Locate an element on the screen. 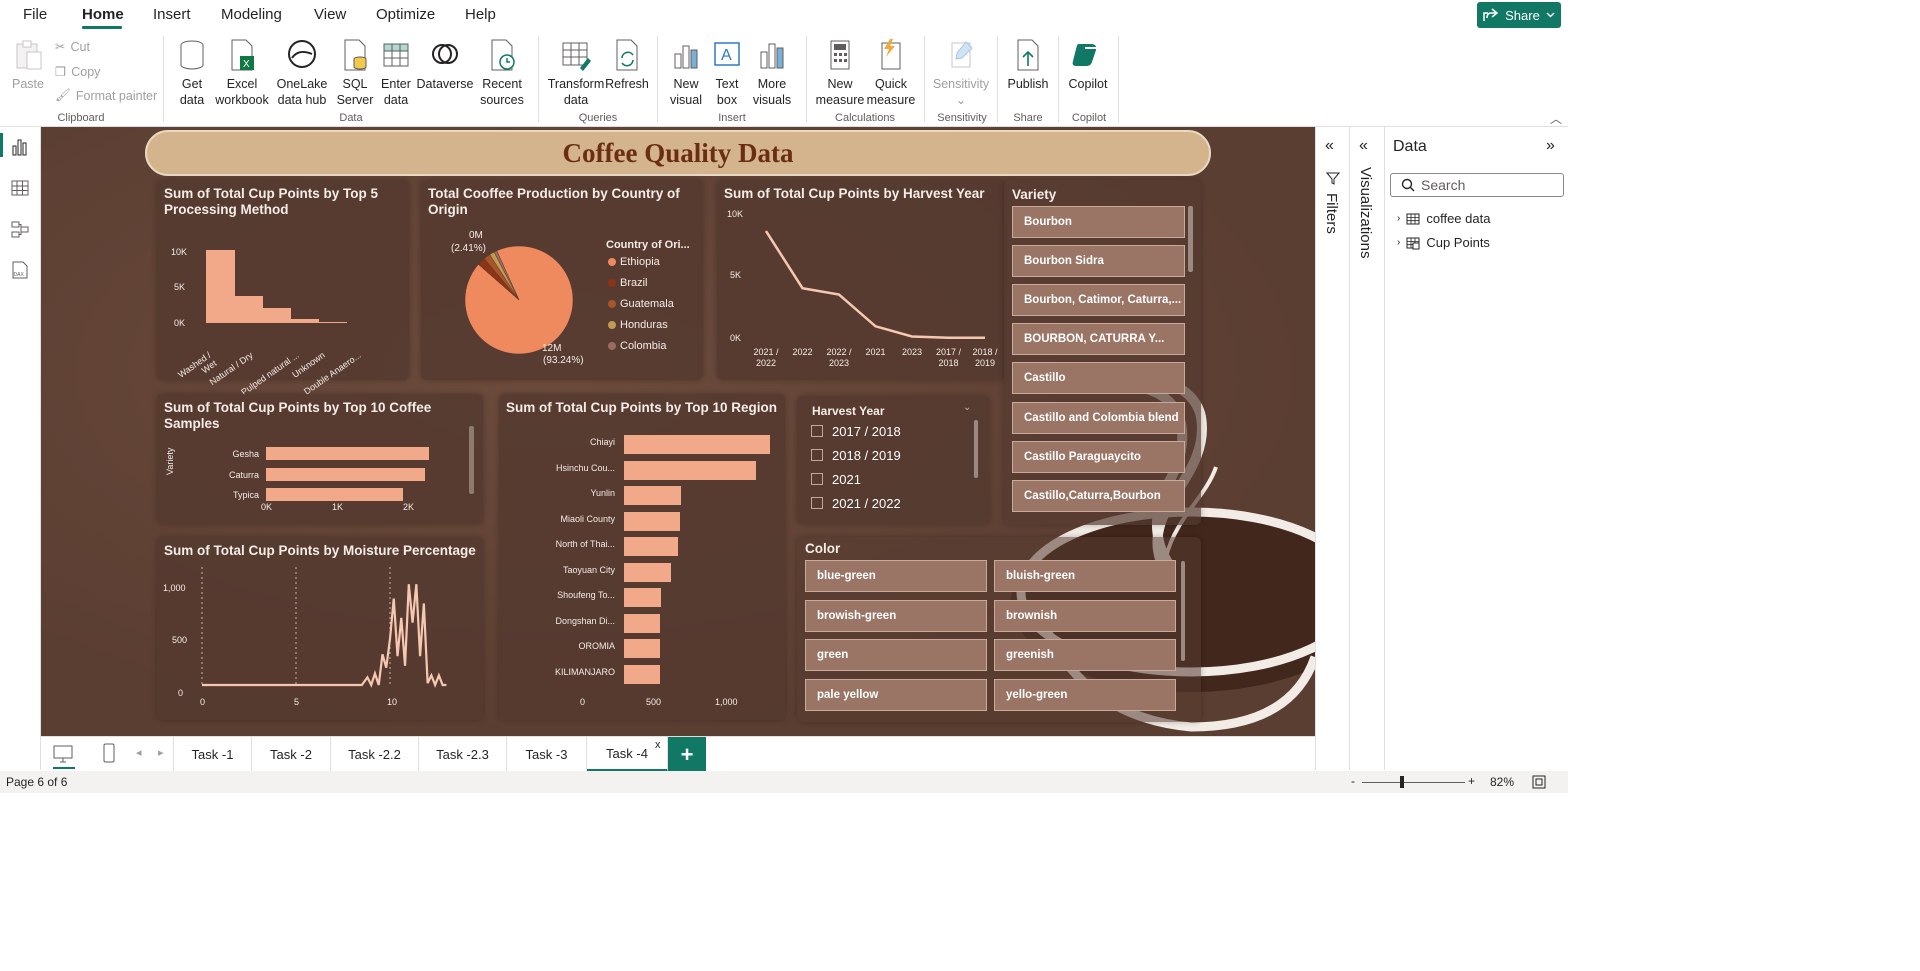 The height and width of the screenshot is (971, 1920). fit-to-page-icon is located at coordinates (1539, 782).